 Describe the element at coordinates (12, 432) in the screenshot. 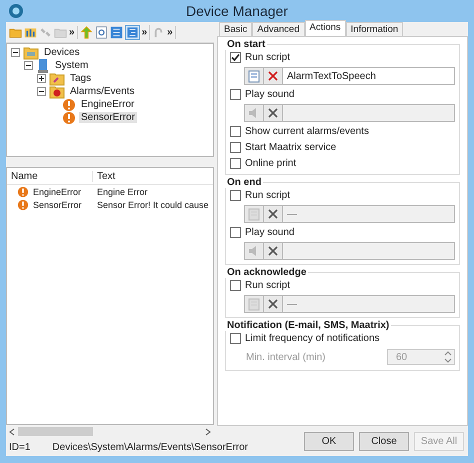

I see `scroll-left-icon` at that location.